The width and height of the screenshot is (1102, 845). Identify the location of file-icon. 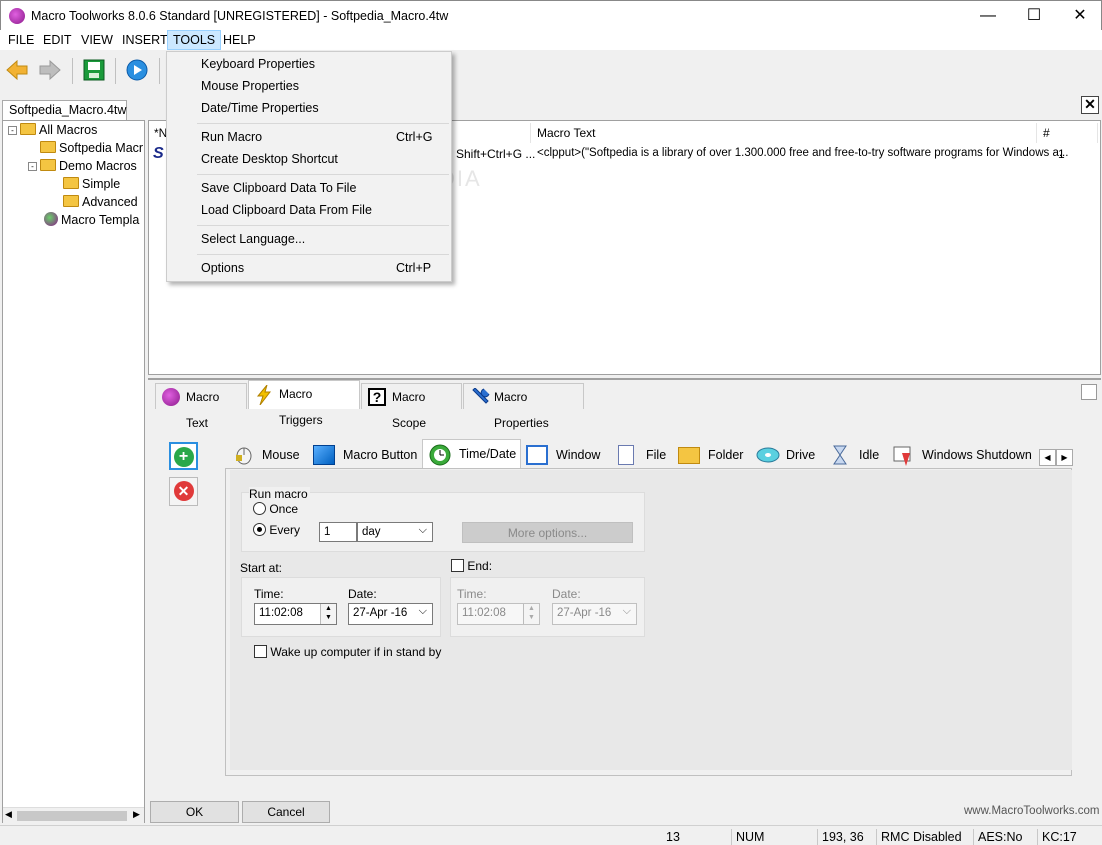
(626, 455).